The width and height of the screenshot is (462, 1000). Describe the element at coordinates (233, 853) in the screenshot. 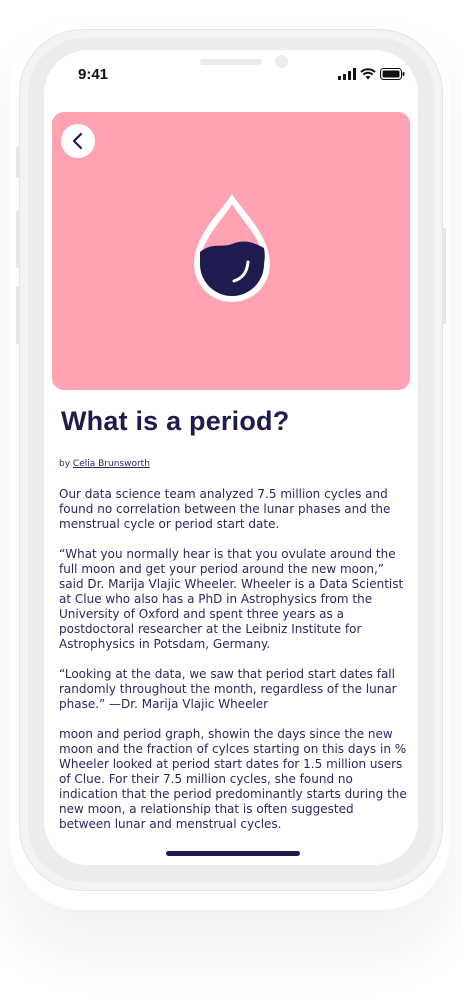

I see `home-indicator` at that location.